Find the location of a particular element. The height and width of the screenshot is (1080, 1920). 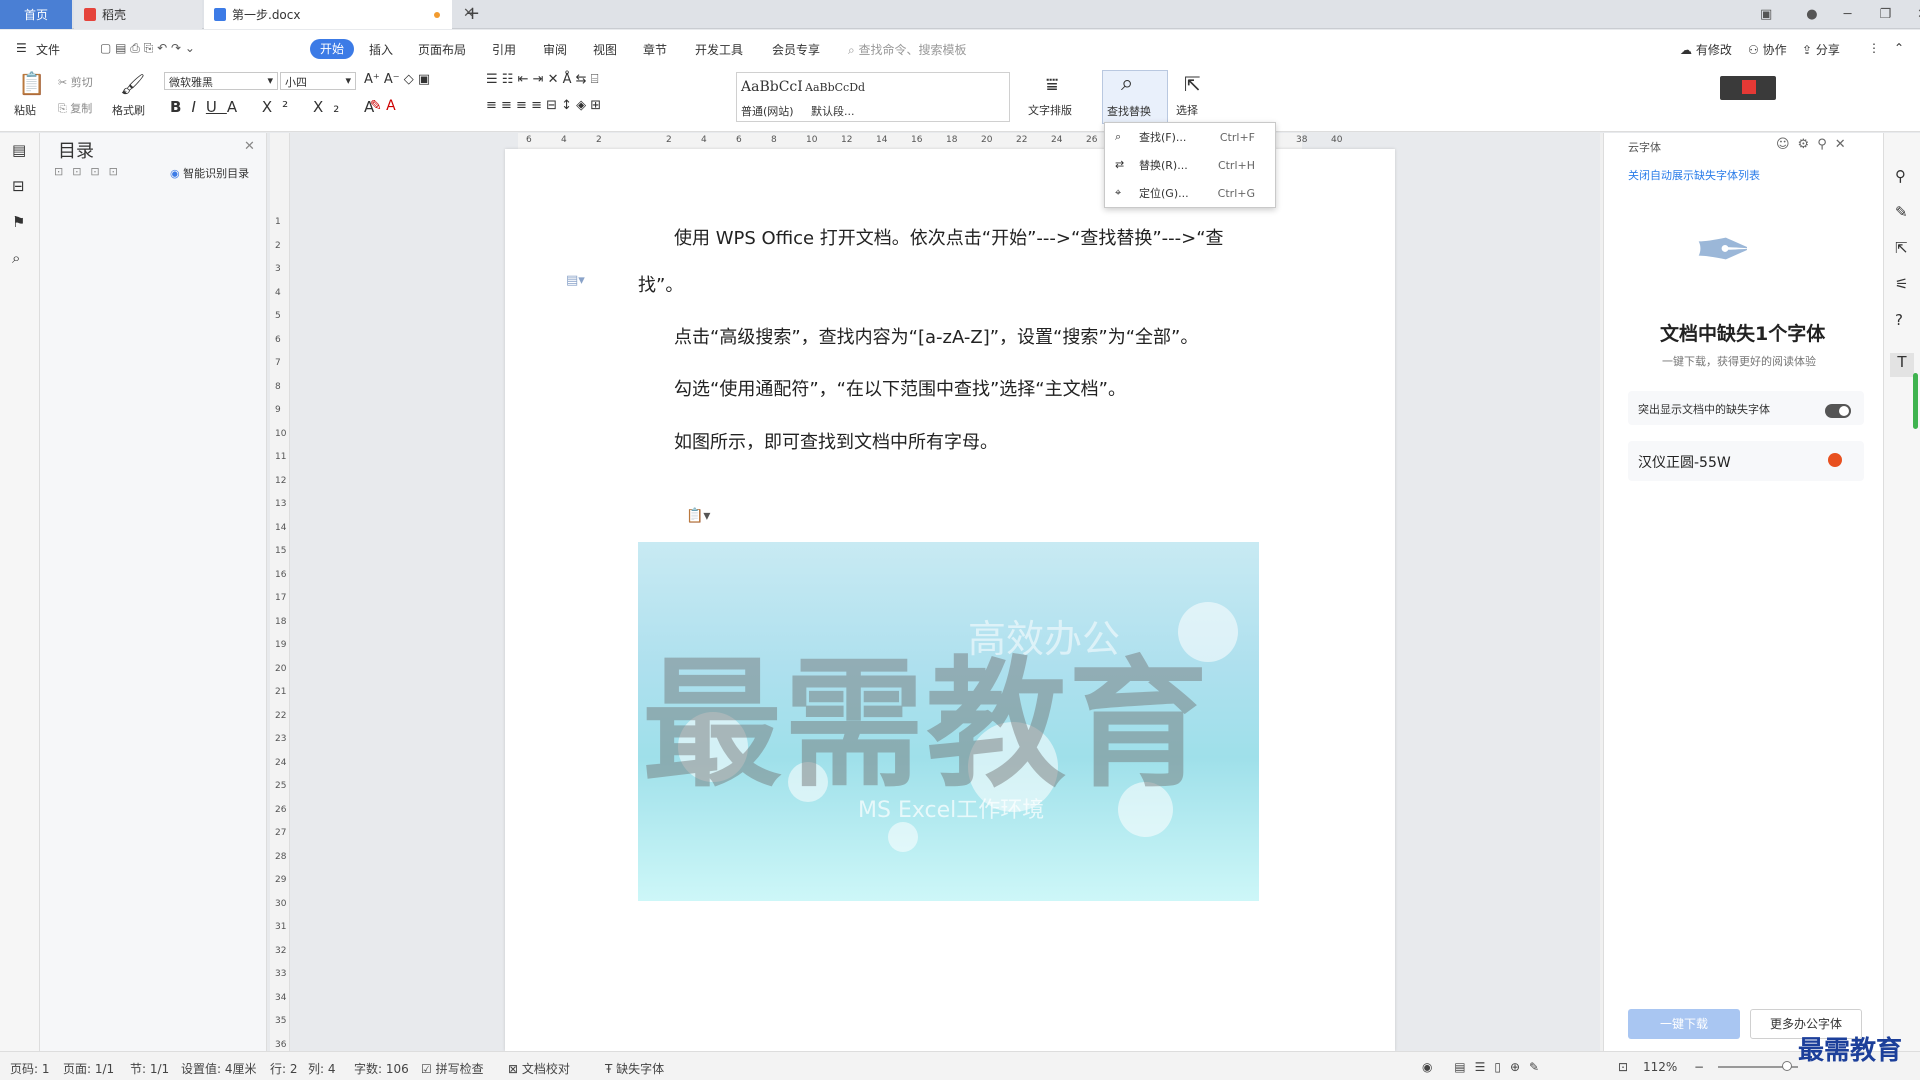

format-painter-button: 格式刷 is located at coordinates (128, 110).